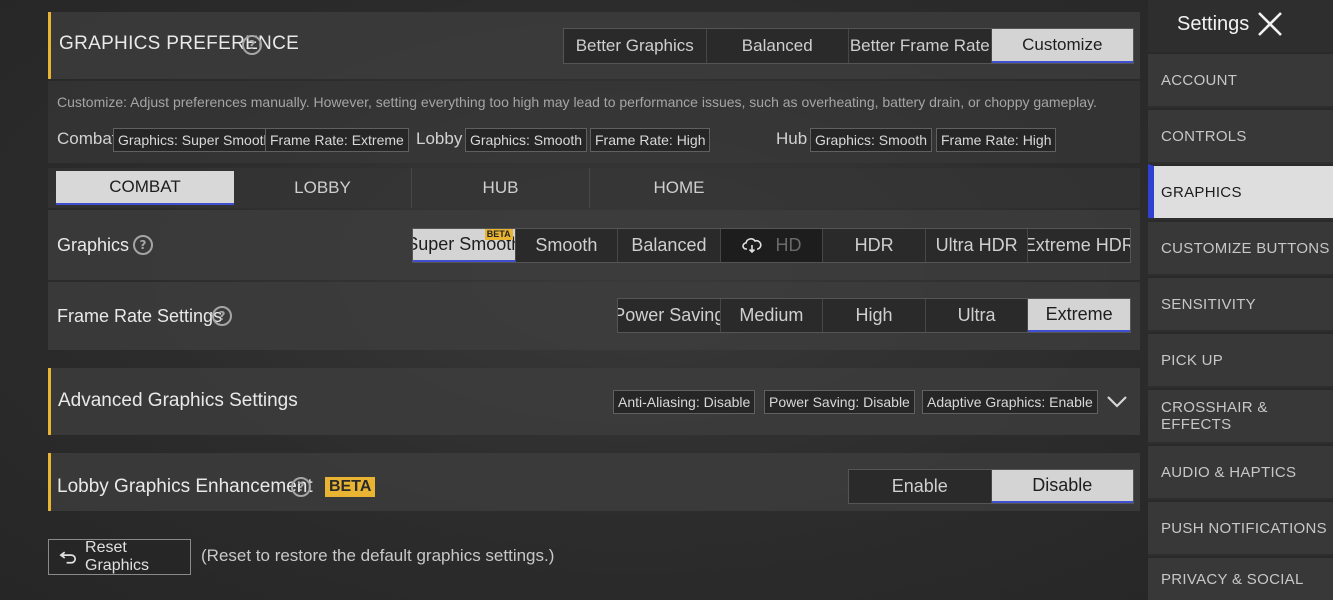  I want to click on reset-graphics-button: Reset Graphics, so click(119, 557).